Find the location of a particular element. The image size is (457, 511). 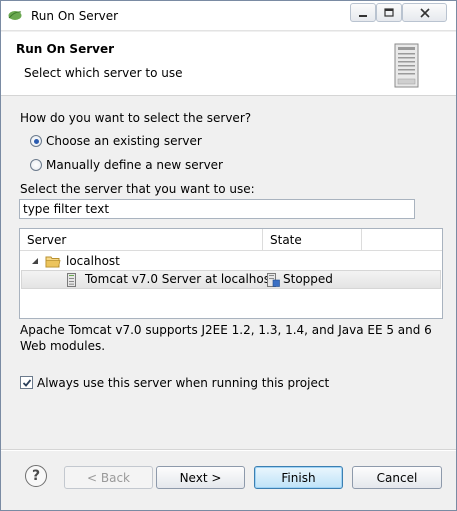

back-button: < Back is located at coordinates (108, 477).